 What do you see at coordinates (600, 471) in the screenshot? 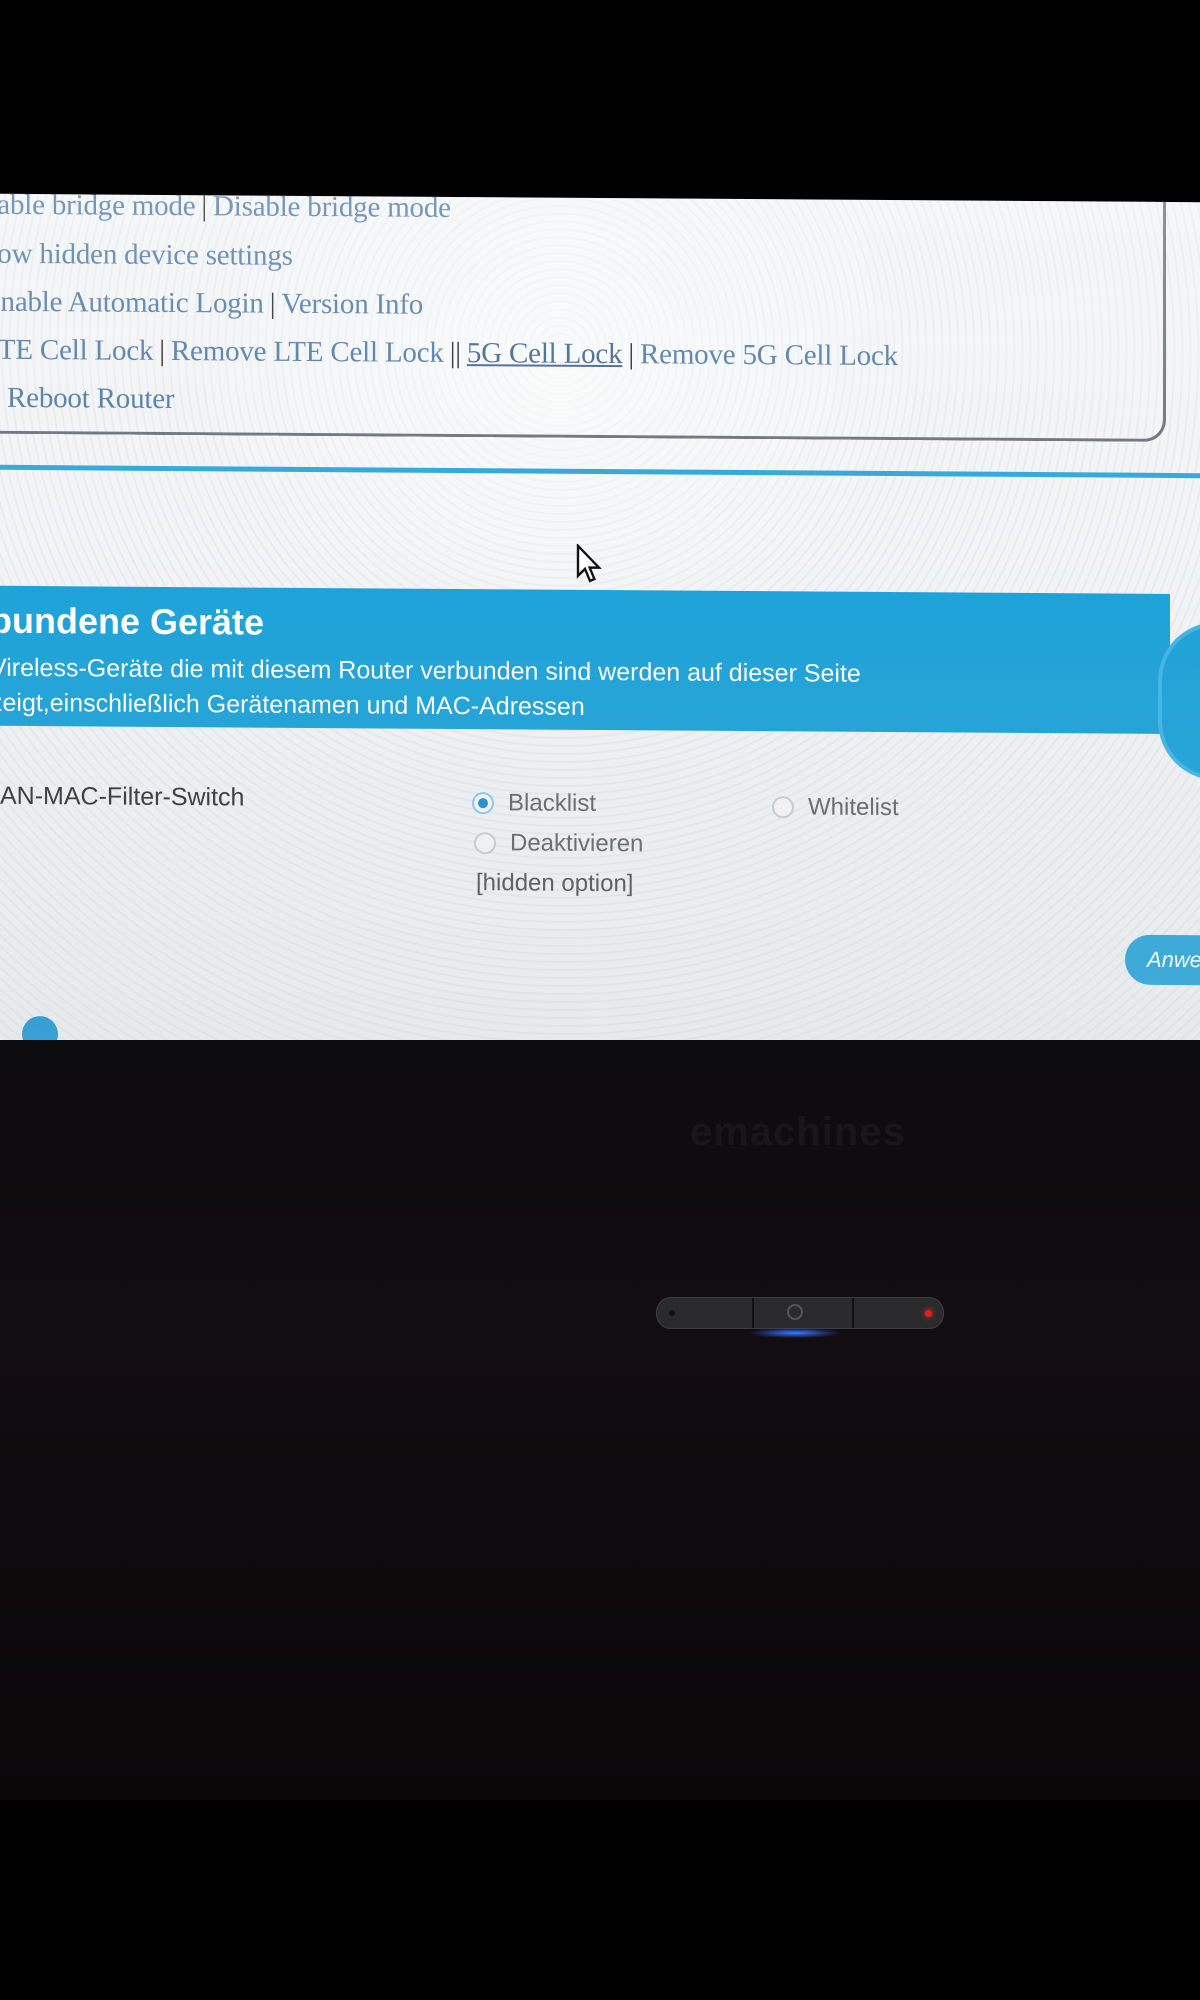
I see `section-divider` at bounding box center [600, 471].